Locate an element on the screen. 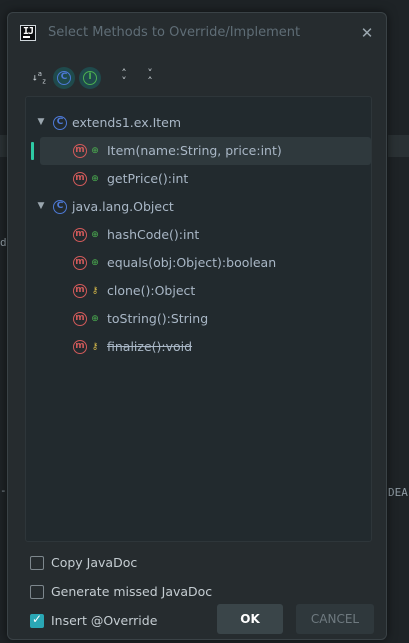 The image size is (409, 643). sort-alphabetically-button: ↓az is located at coordinates (39, 78).